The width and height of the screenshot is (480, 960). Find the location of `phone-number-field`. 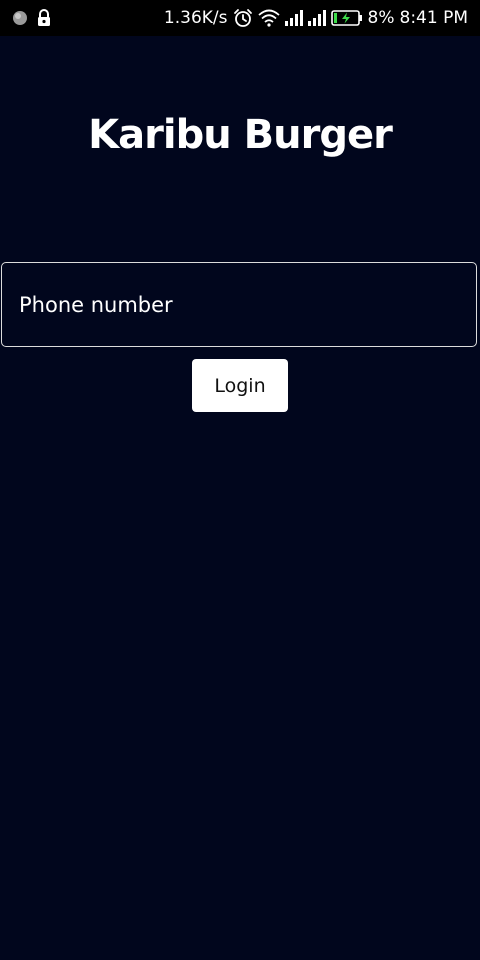

phone-number-field is located at coordinates (239, 304).